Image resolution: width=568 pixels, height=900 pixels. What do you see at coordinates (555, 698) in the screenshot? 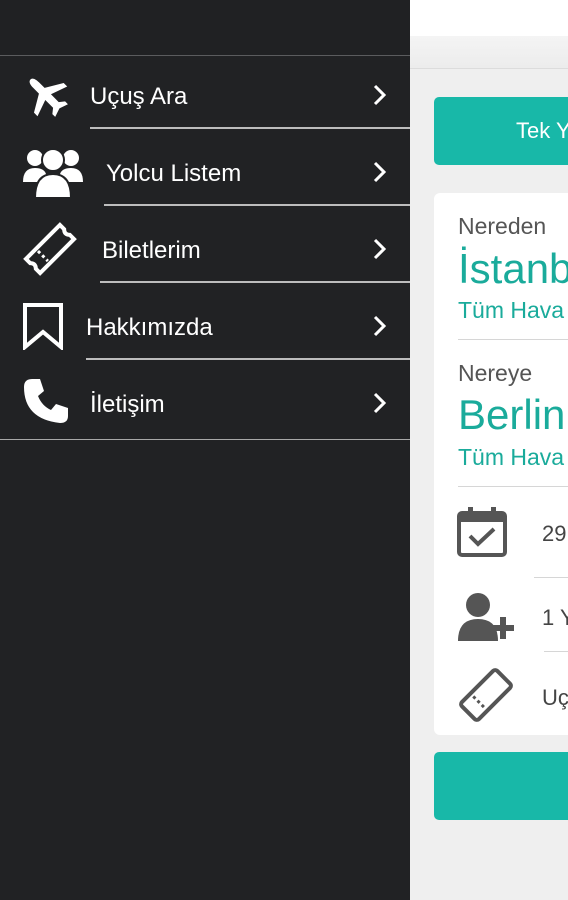
I see `flight-class-value: Uç` at bounding box center [555, 698].